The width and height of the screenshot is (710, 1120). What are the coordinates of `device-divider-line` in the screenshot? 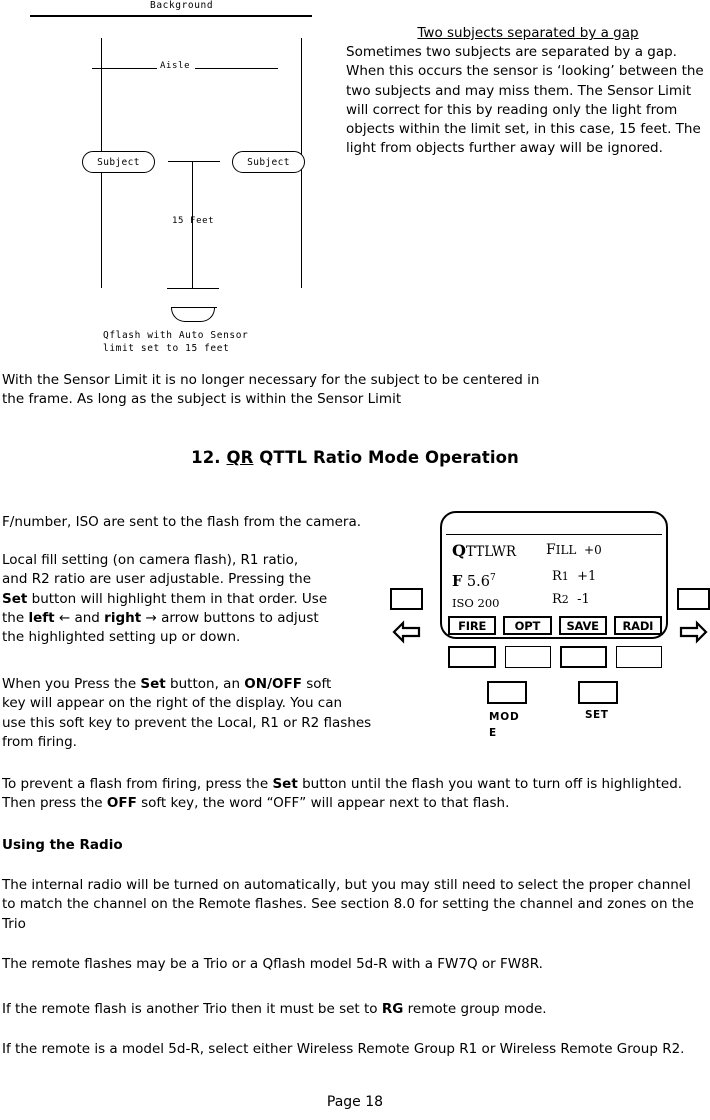 It's located at (554, 534).